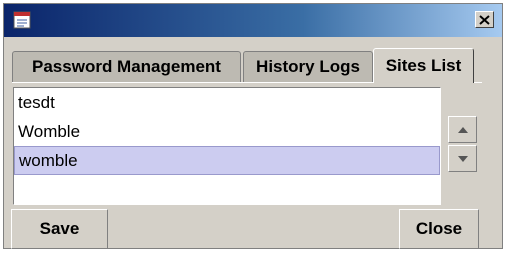 Image resolution: width=508 pixels, height=253 pixels. What do you see at coordinates (126, 66) in the screenshot?
I see `tab-password-management: Password Management` at bounding box center [126, 66].